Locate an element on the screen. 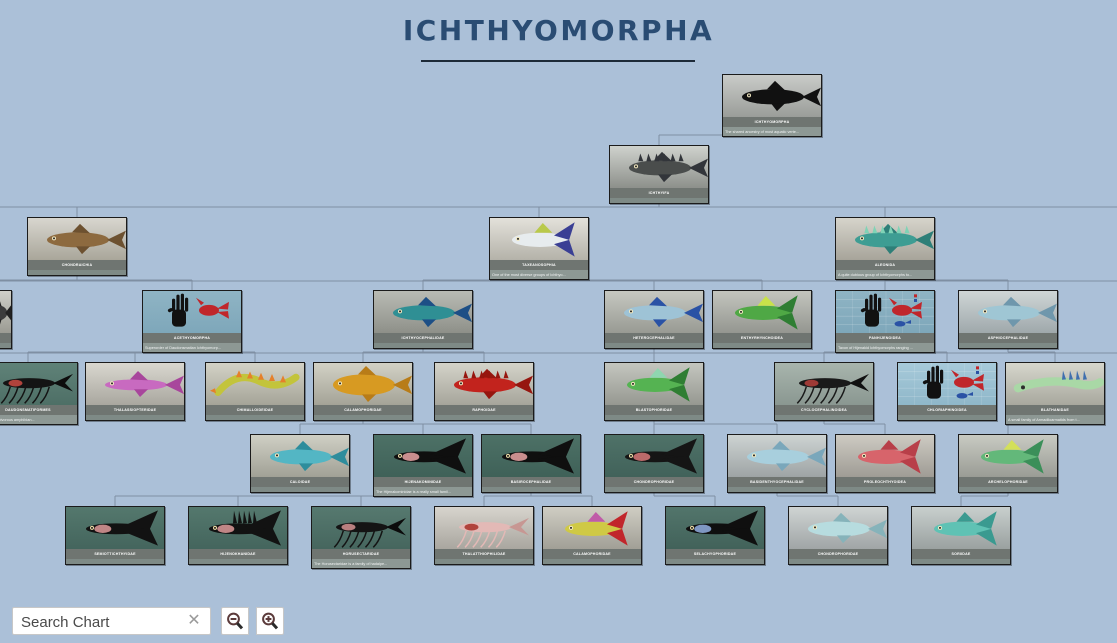 This screenshot has width=1117, height=643. node-thumbnail-cyan-fish is located at coordinates (300, 456).